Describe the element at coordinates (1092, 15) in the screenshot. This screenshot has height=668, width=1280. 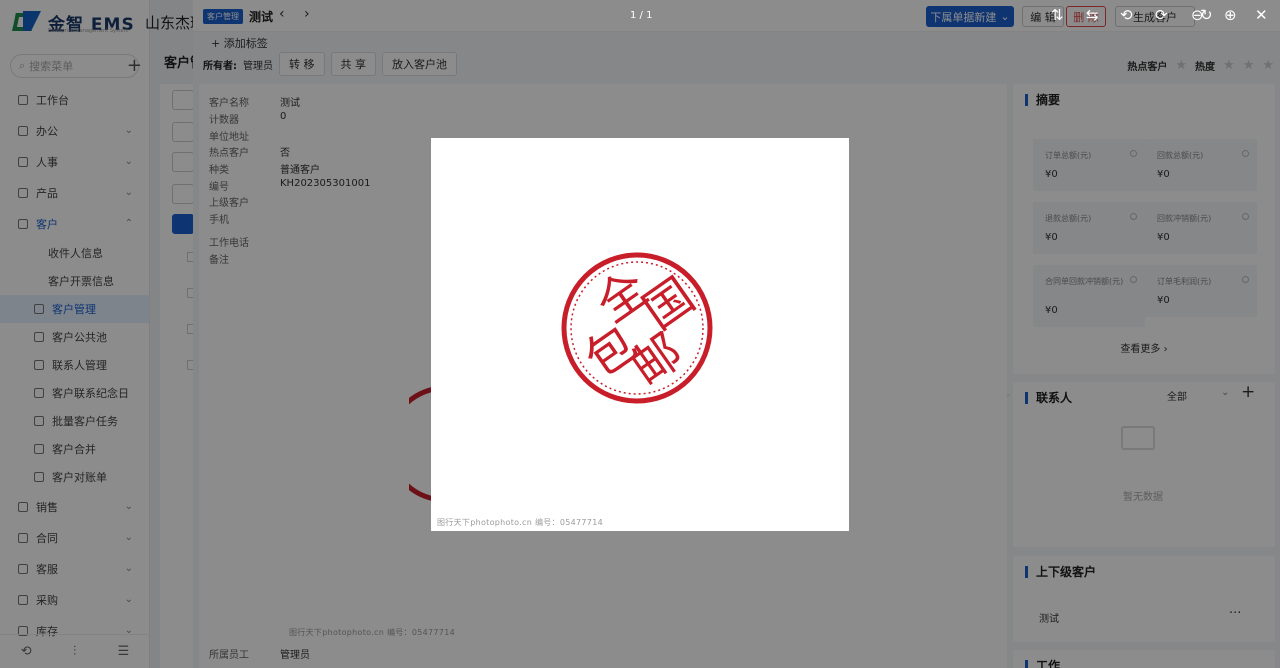
I see `flip-horizontal-icon: ⇆` at that location.